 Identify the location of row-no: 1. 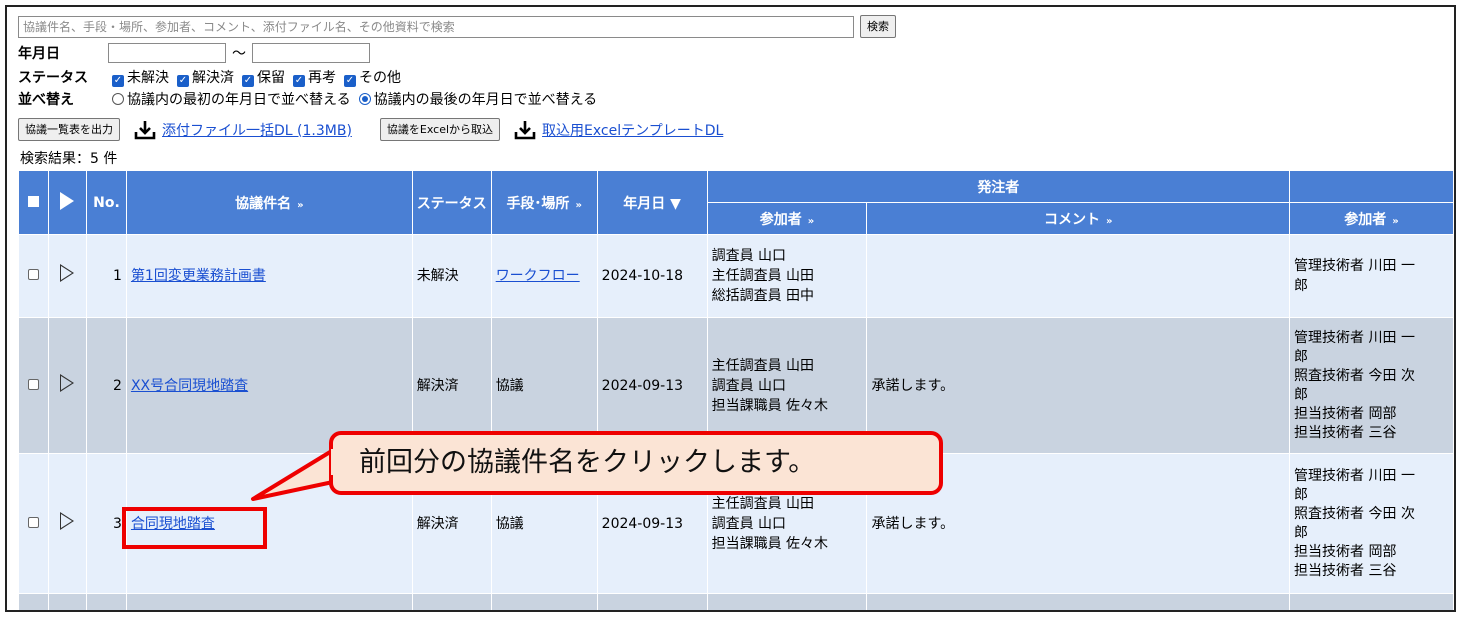
(106, 276).